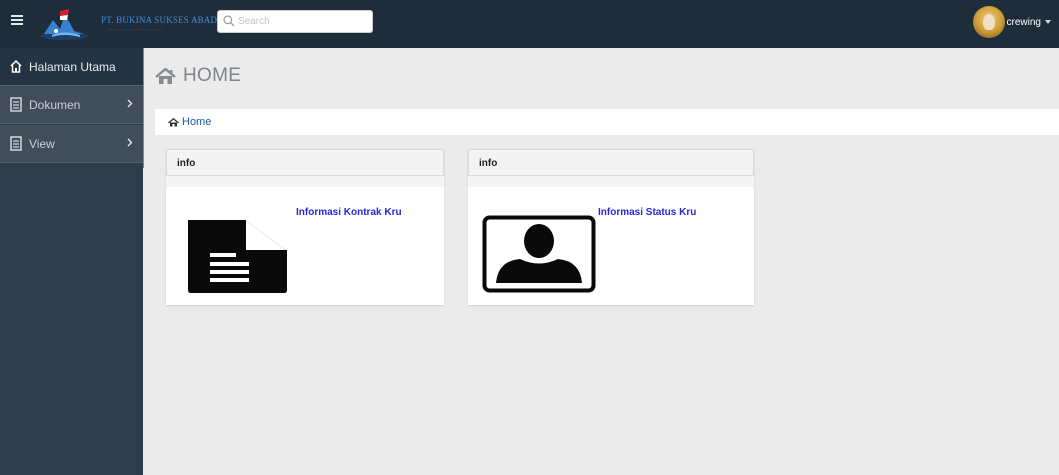  What do you see at coordinates (237, 256) in the screenshot?
I see `document-file-icon` at bounding box center [237, 256].